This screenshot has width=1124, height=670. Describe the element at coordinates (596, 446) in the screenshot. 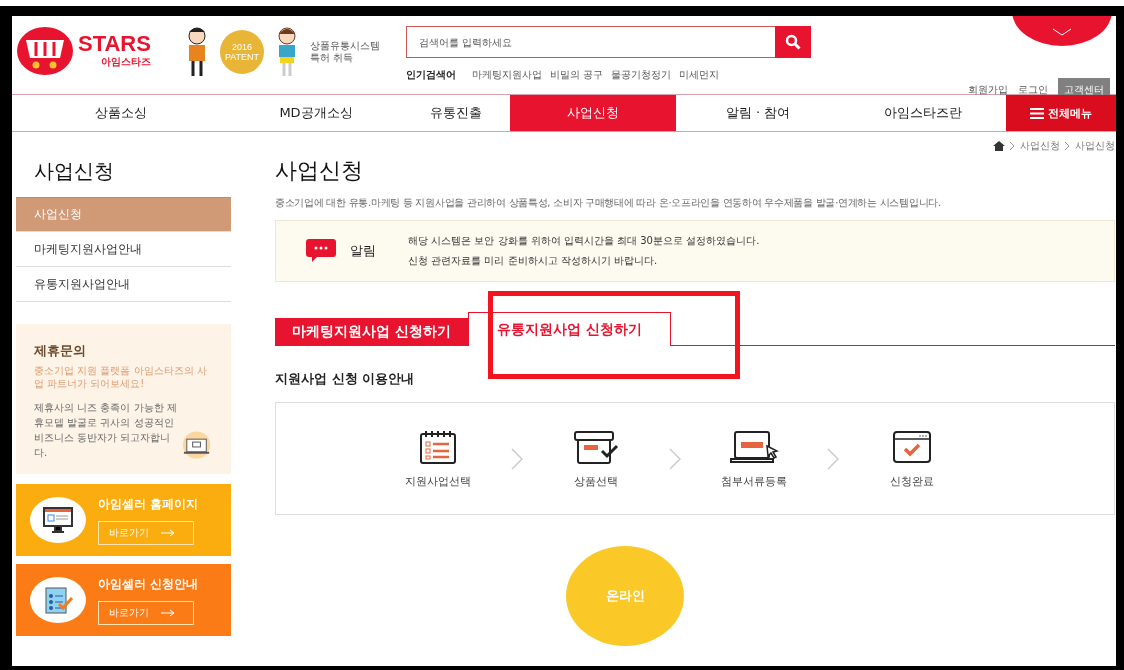

I see `box-check-icon` at that location.